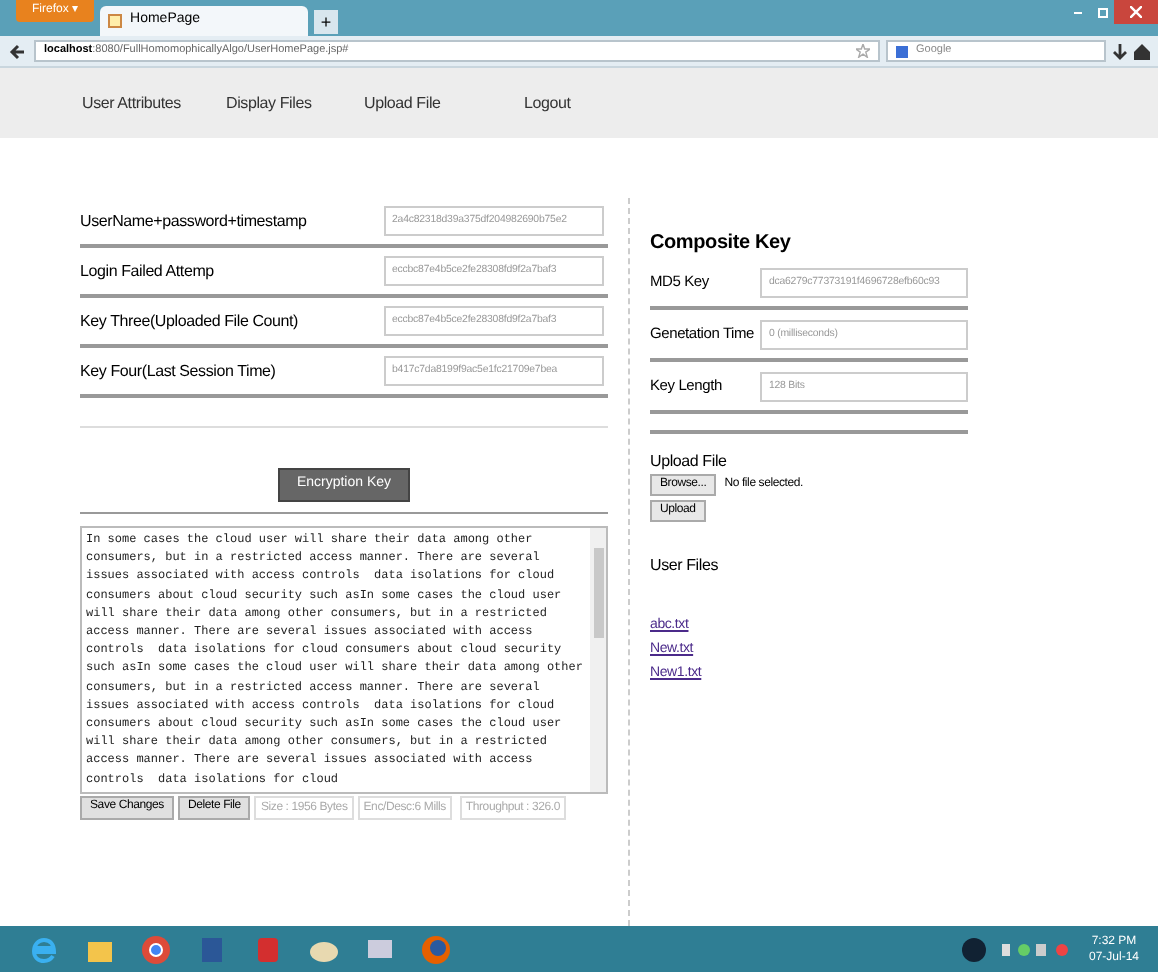  Describe the element at coordinates (190, 321) in the screenshot. I see `attribute-label: Key Three(Uploaded File Count)` at that location.